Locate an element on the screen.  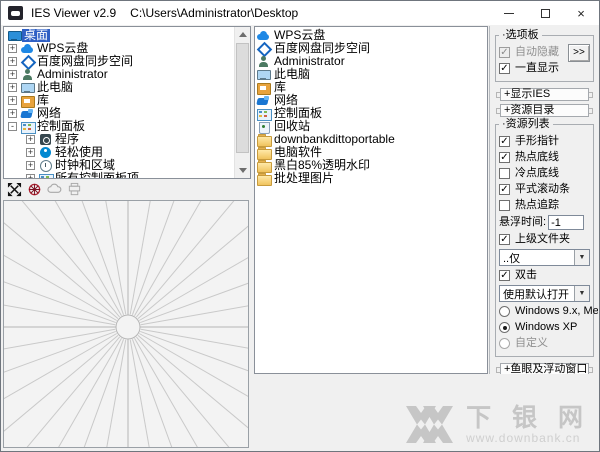
radio-windowsxp is located at coordinates (504, 327).